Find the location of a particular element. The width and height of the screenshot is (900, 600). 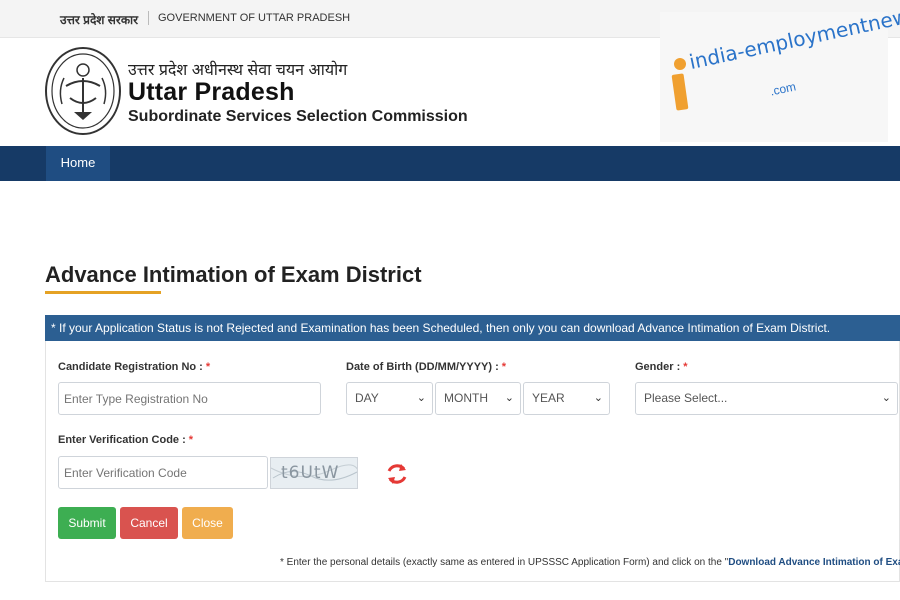

dob-year-select: YEAR ⌄ is located at coordinates (566, 398).